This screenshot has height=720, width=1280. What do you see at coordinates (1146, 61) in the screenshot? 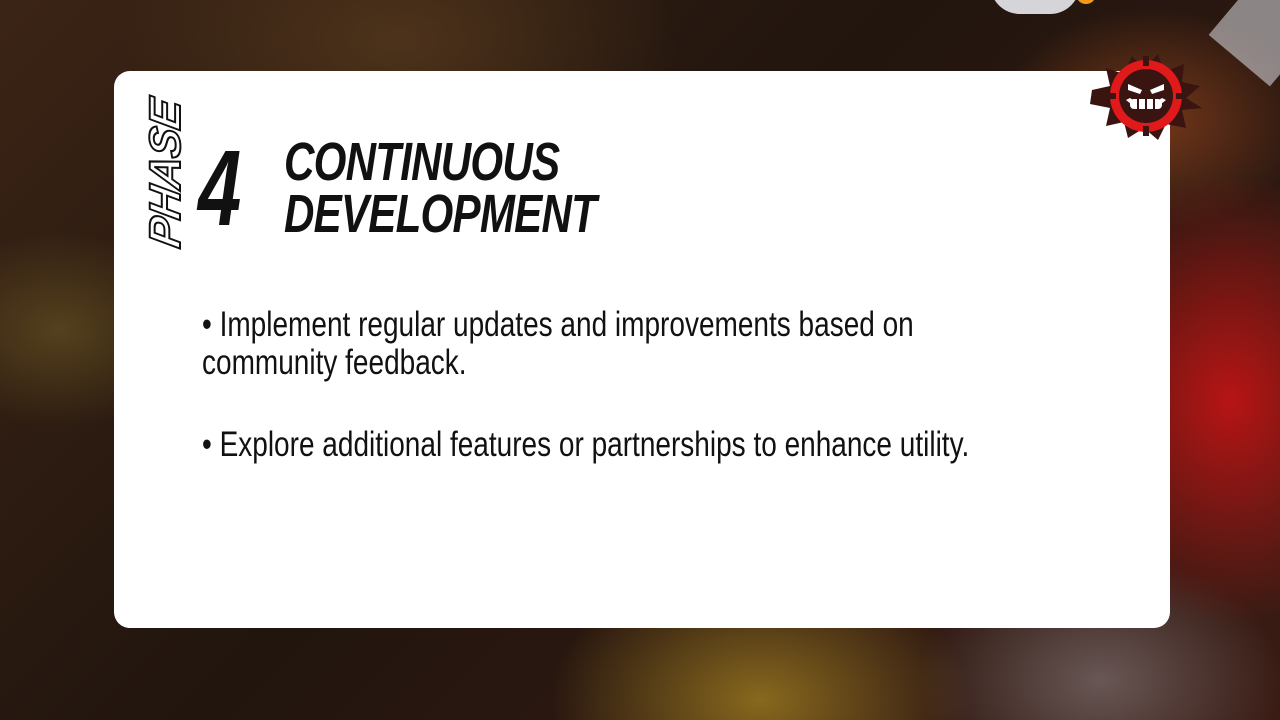
I see `badge-notch-top` at bounding box center [1146, 61].